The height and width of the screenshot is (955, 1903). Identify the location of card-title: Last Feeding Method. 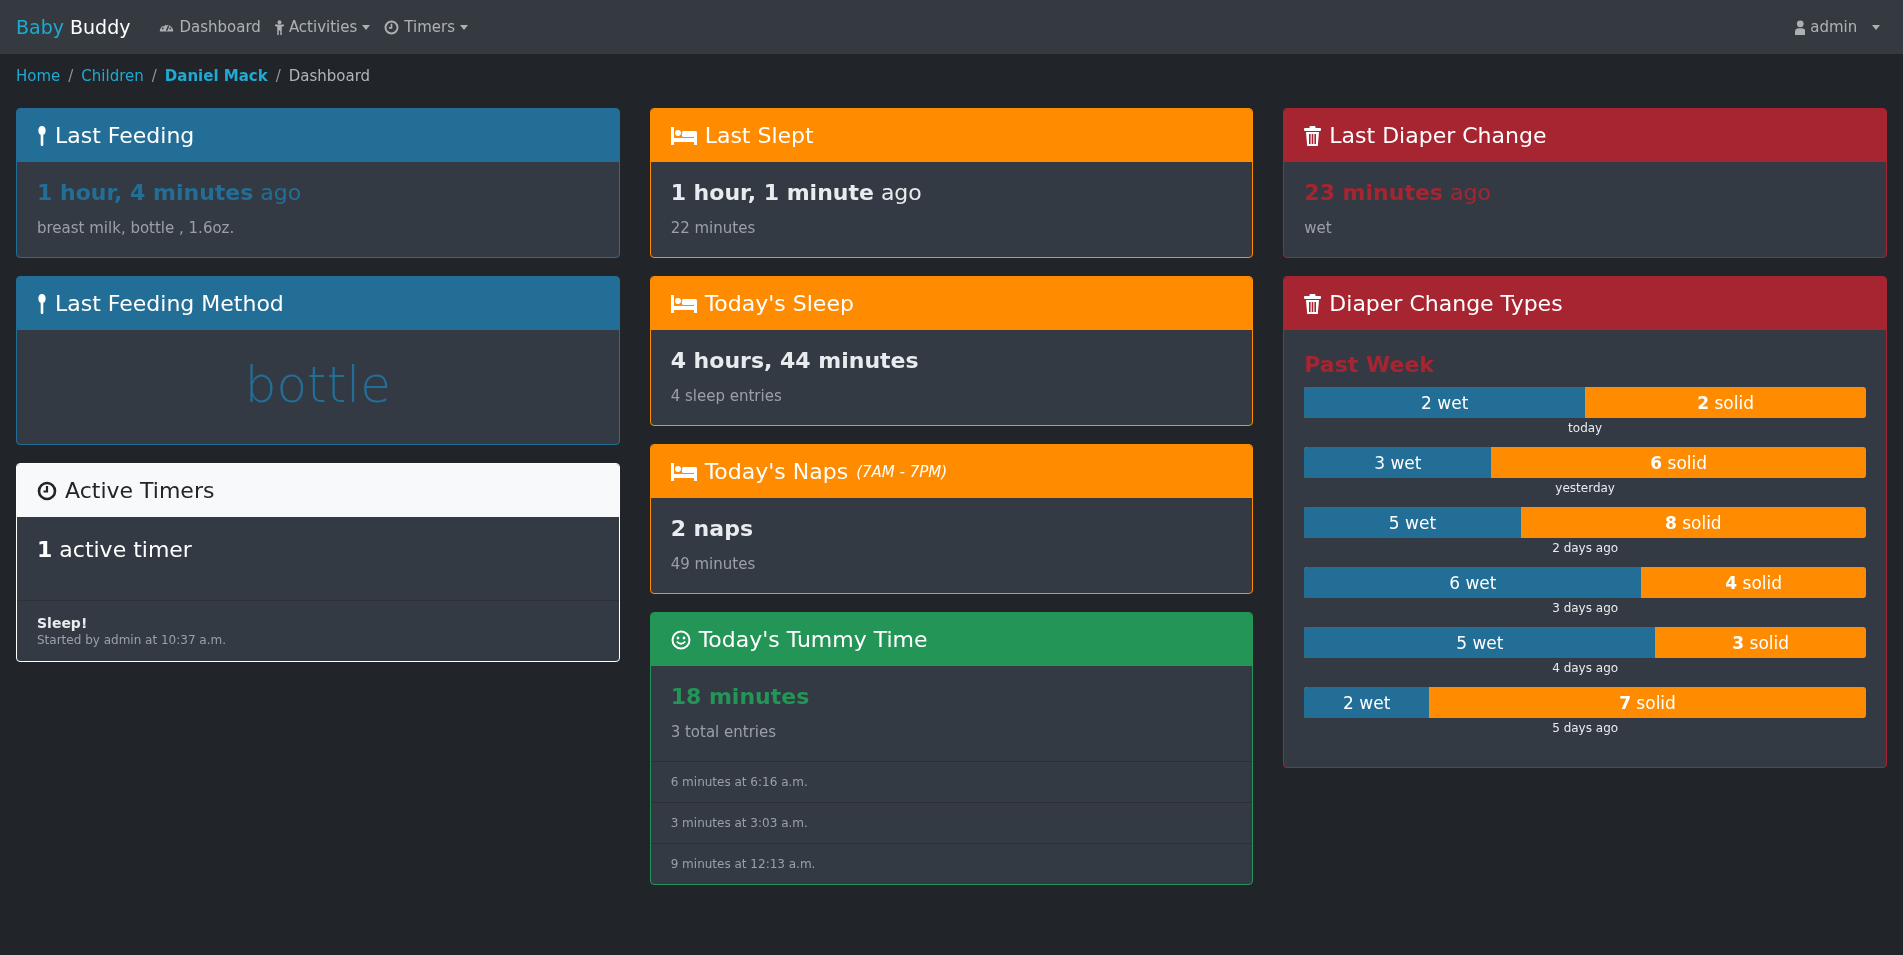
(169, 303).